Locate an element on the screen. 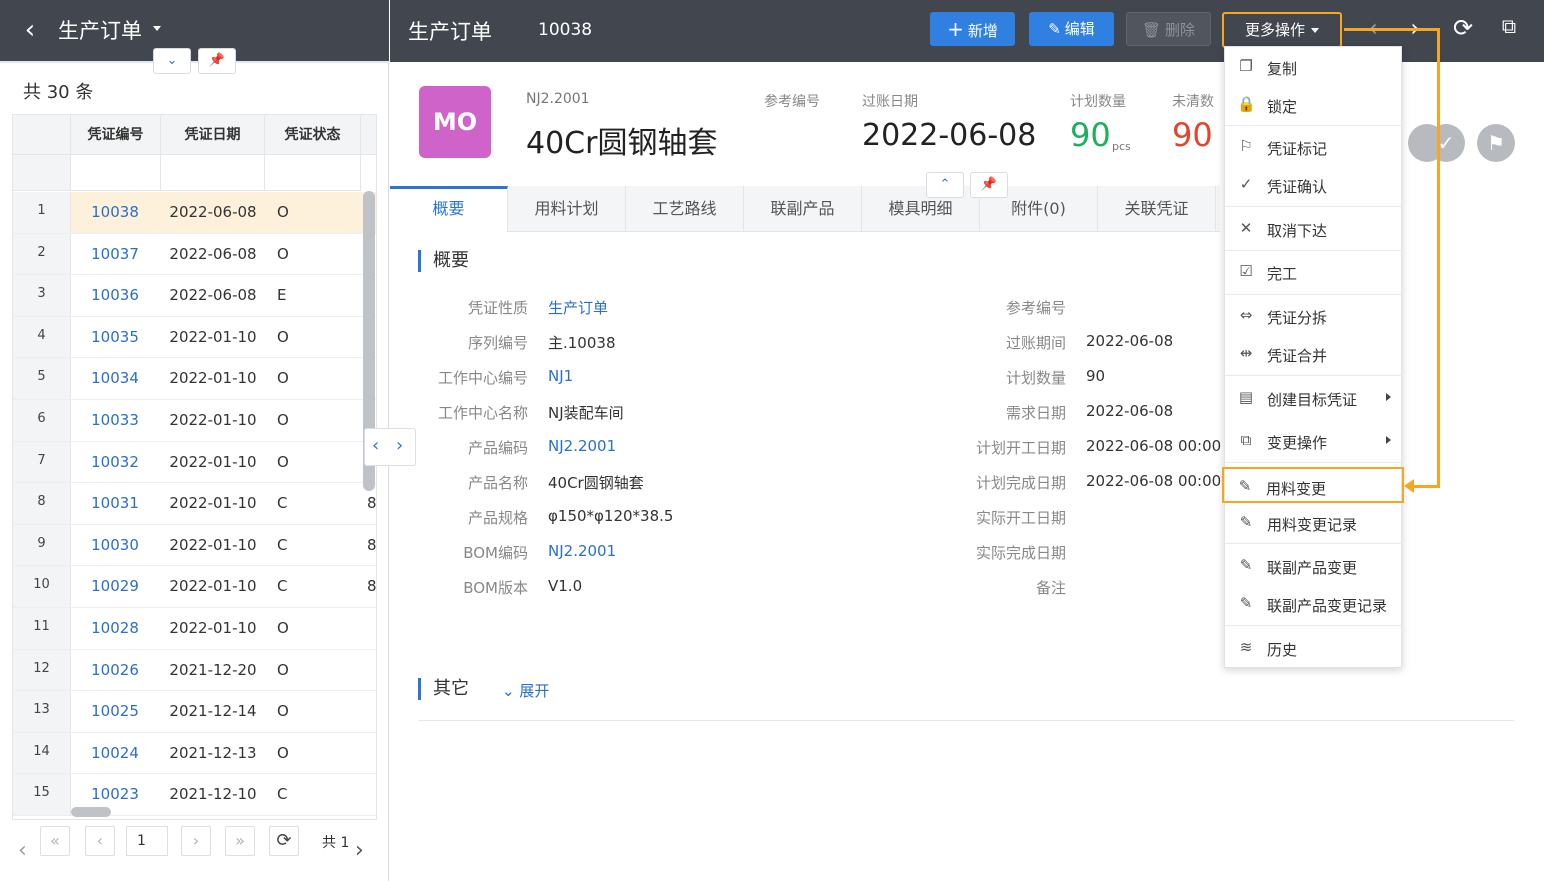 This screenshot has height=881, width=1544. menu-item: ✓ 凭证确认 is located at coordinates (1314, 185).